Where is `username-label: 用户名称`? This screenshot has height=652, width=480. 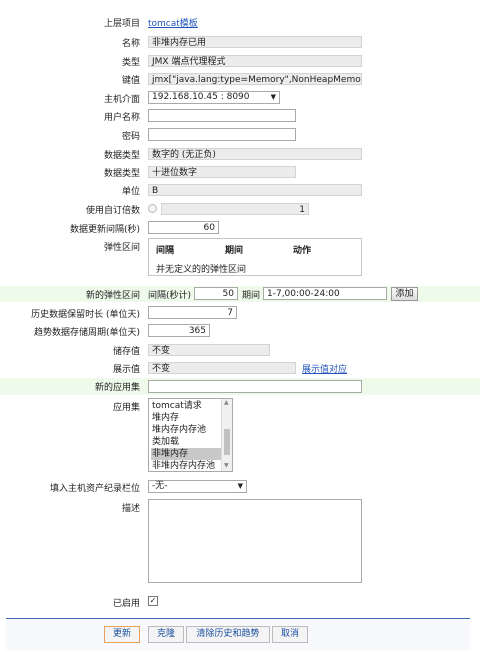
username-label: 用户名称 is located at coordinates (121, 118).